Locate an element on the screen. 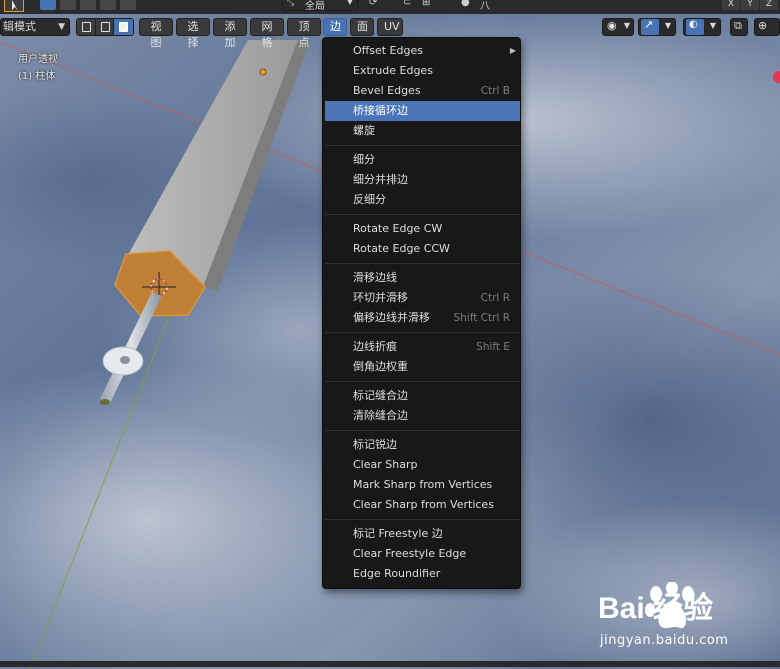 This screenshot has width=780, height=669. menu-item-label: 标记锐边 is located at coordinates (375, 444).